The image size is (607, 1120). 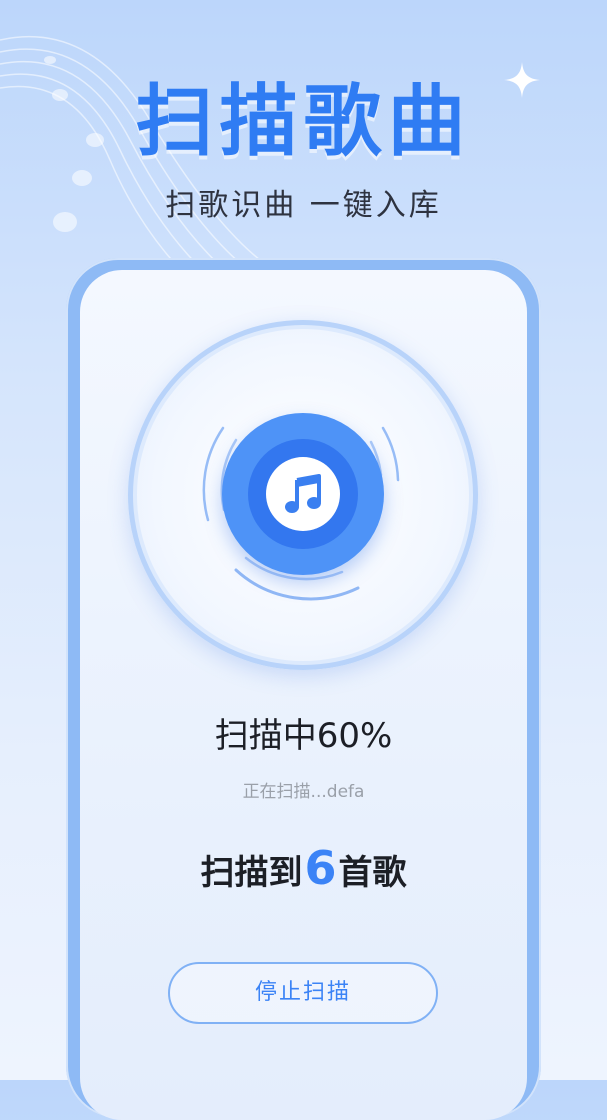 I want to click on stop-scan-button: 停止扫描, so click(x=303, y=993).